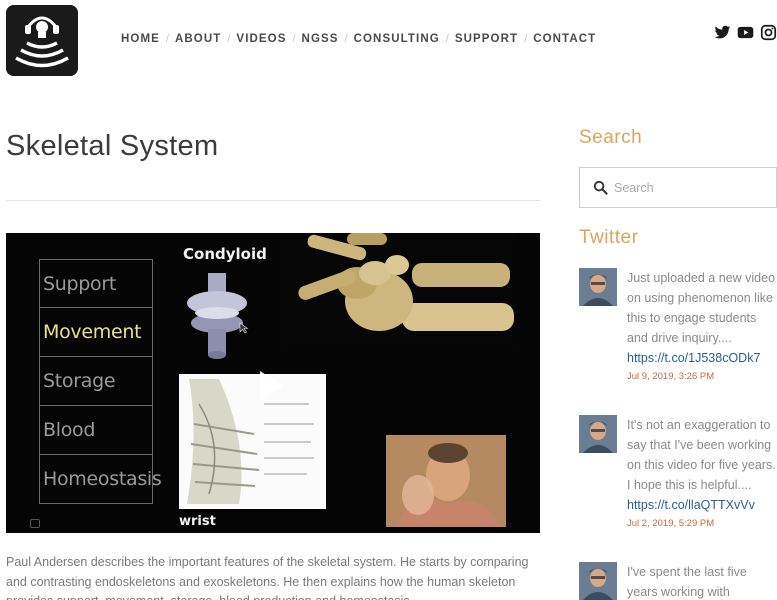 The image size is (777, 600). I want to click on search-field, so click(678, 187).